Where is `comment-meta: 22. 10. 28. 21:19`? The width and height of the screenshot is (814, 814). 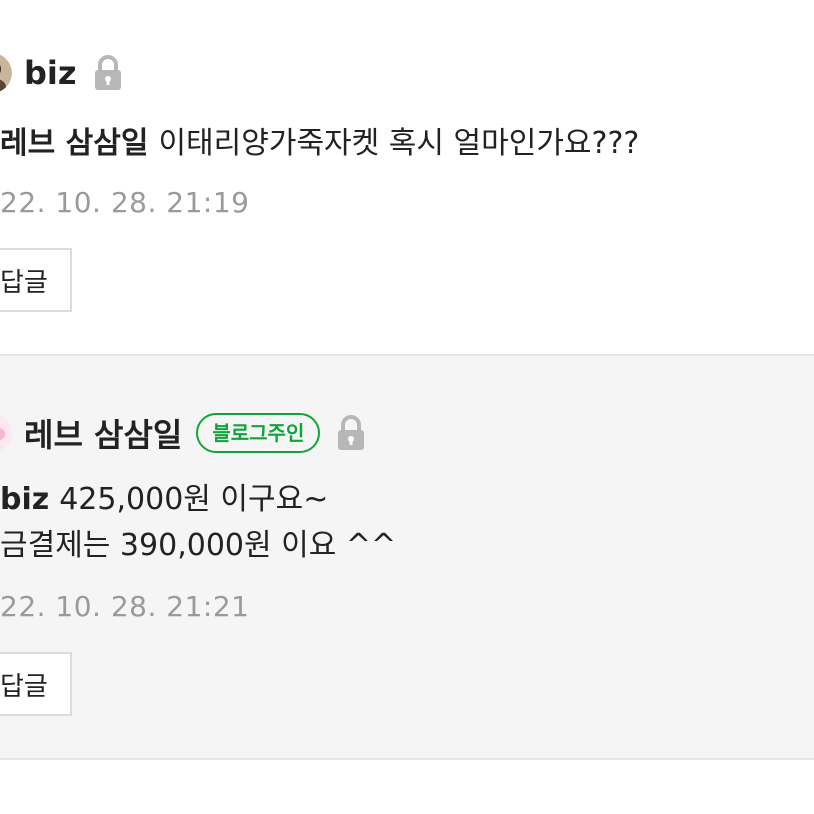 comment-meta: 22. 10. 28. 21:19 is located at coordinates (124, 202).